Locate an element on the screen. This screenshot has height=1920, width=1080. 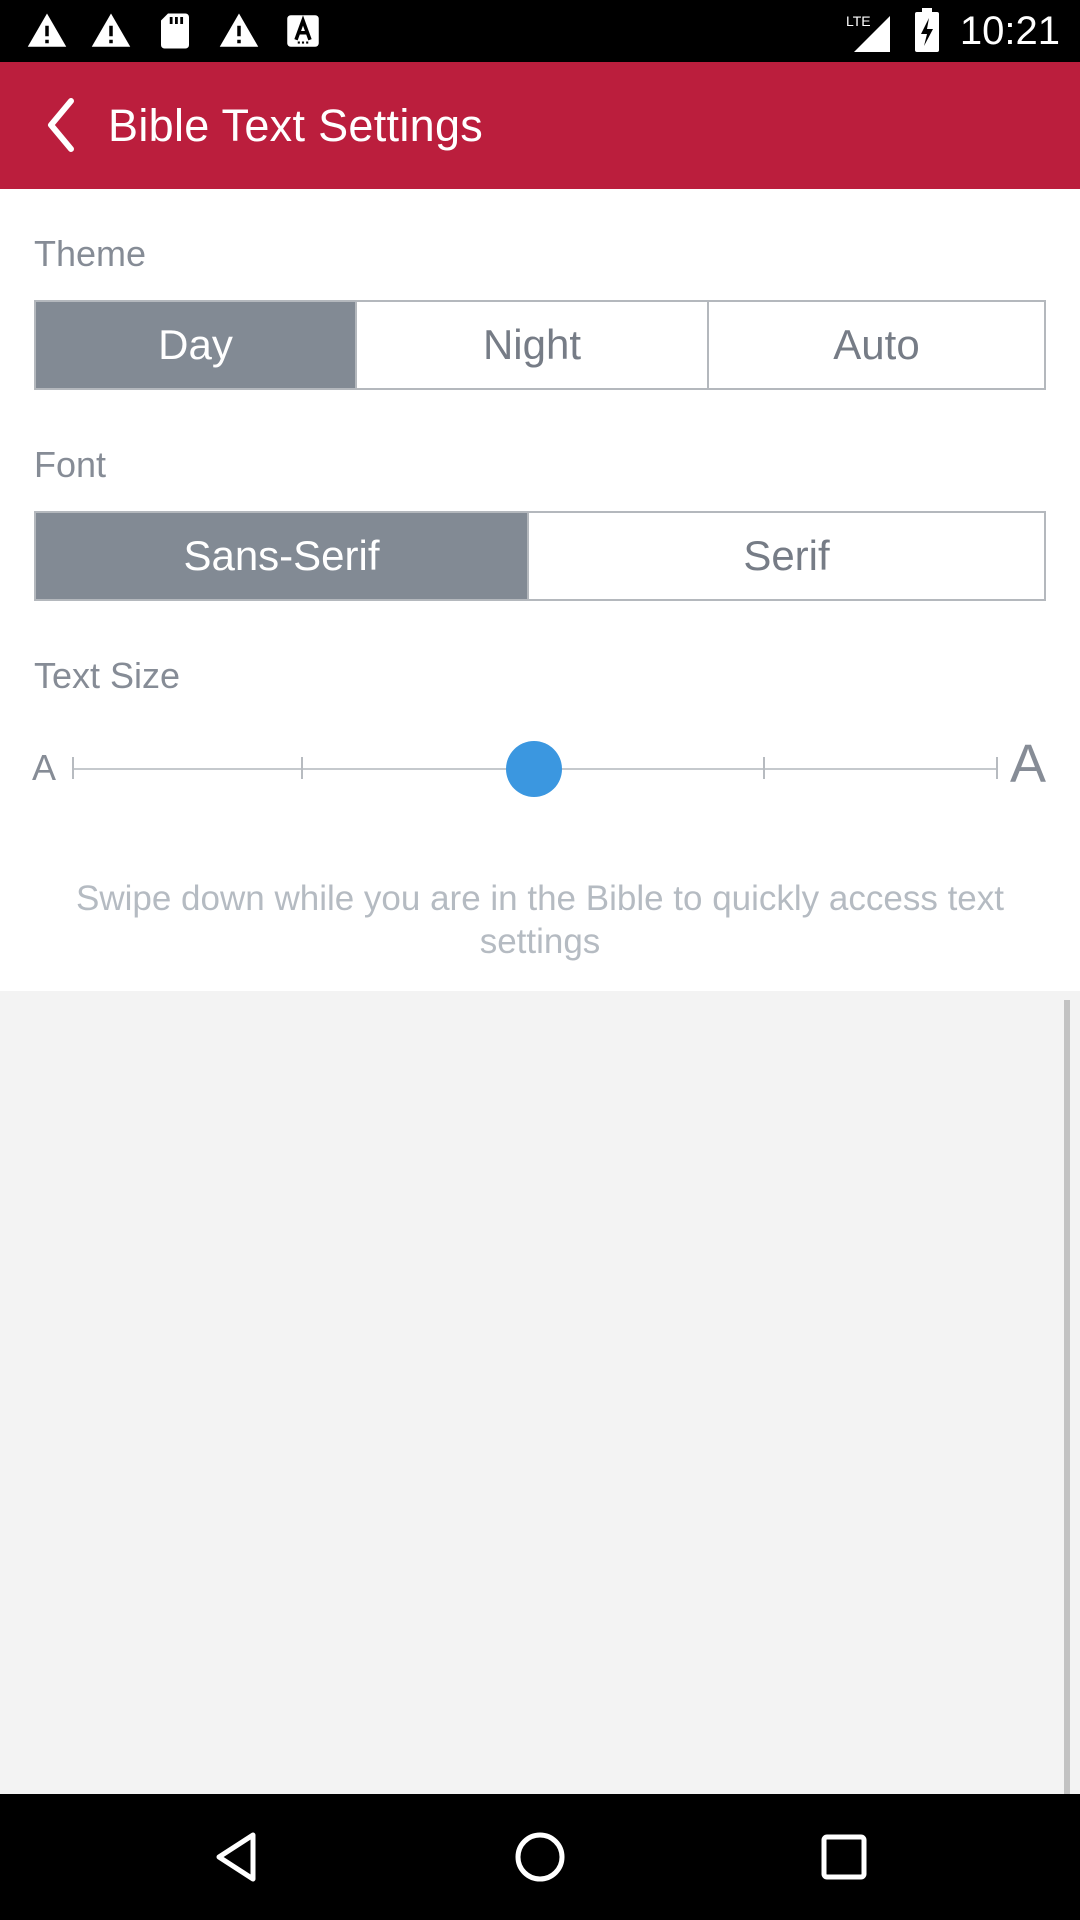
back-button is located at coordinates (60, 125).